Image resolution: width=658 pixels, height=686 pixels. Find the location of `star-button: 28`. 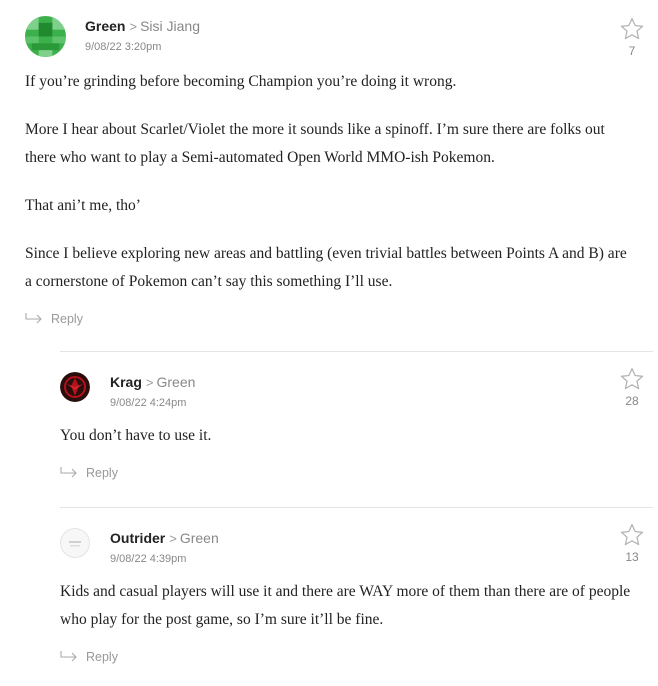

star-button: 28 is located at coordinates (632, 387).